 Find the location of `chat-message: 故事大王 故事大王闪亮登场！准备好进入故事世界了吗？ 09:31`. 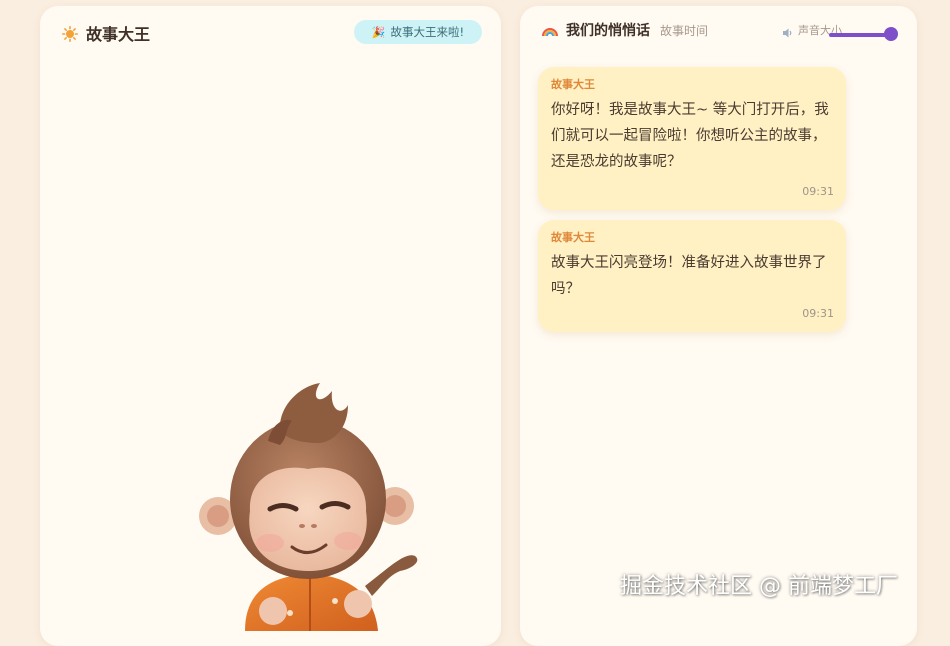

chat-message: 故事大王 故事大王闪亮登场！准备好进入故事世界了吗？ 09:31 is located at coordinates (692, 276).